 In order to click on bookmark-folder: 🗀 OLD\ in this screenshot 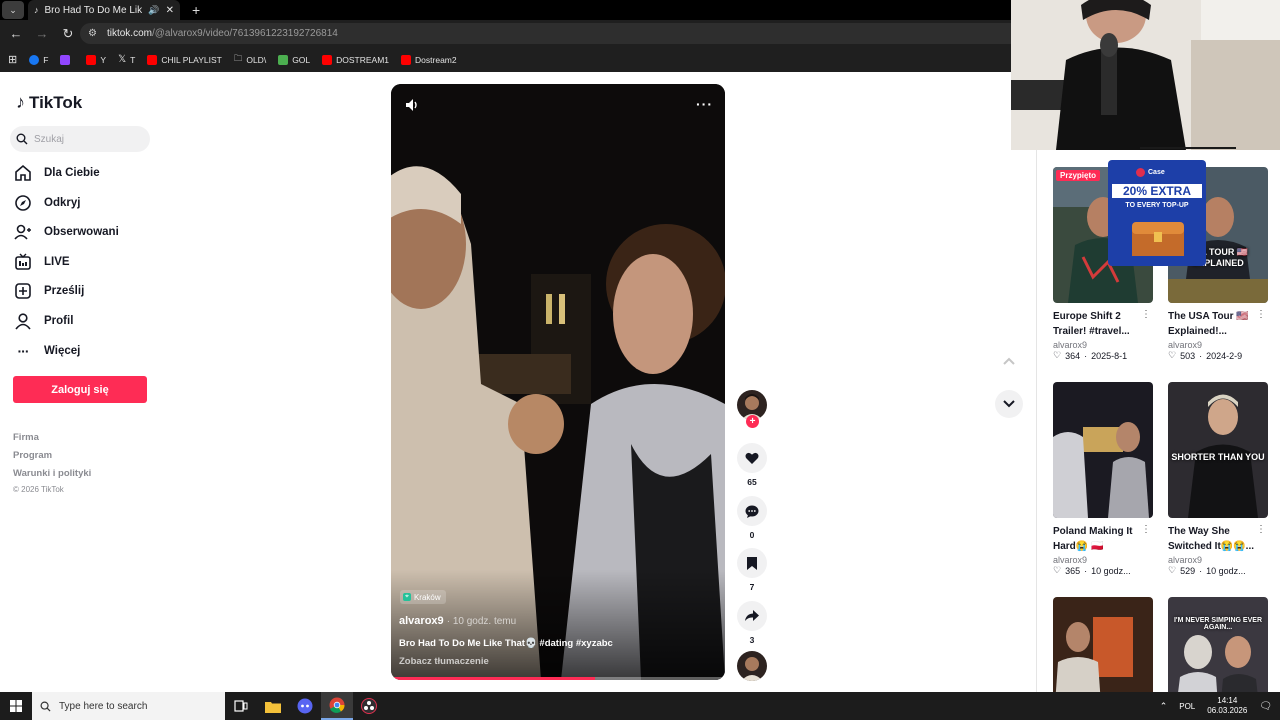, I will do `click(250, 60)`.